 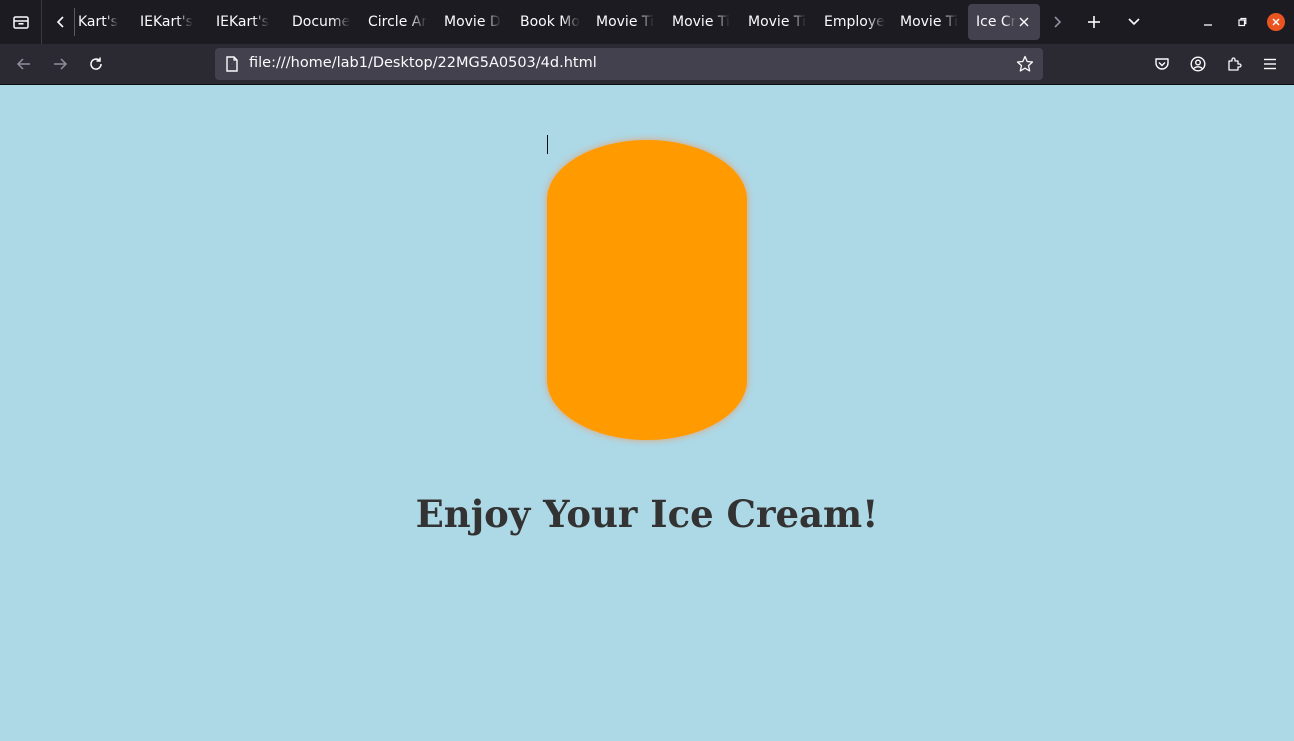 I want to click on tab-iekarts-1: IEKart's, so click(x=167, y=22).